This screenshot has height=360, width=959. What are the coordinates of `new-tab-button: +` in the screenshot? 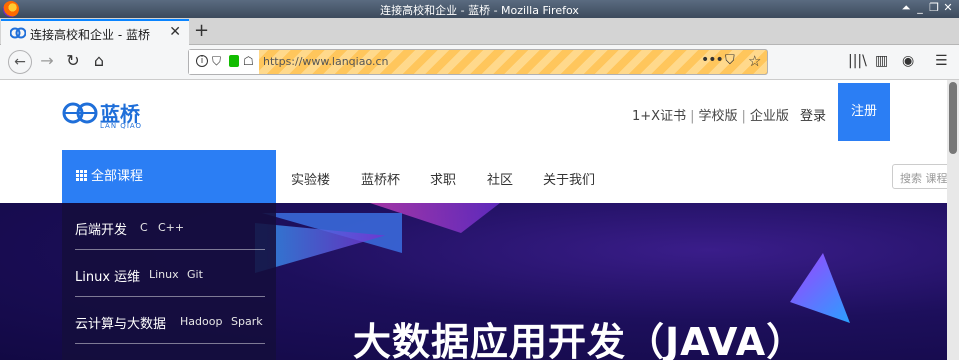 It's located at (201, 30).